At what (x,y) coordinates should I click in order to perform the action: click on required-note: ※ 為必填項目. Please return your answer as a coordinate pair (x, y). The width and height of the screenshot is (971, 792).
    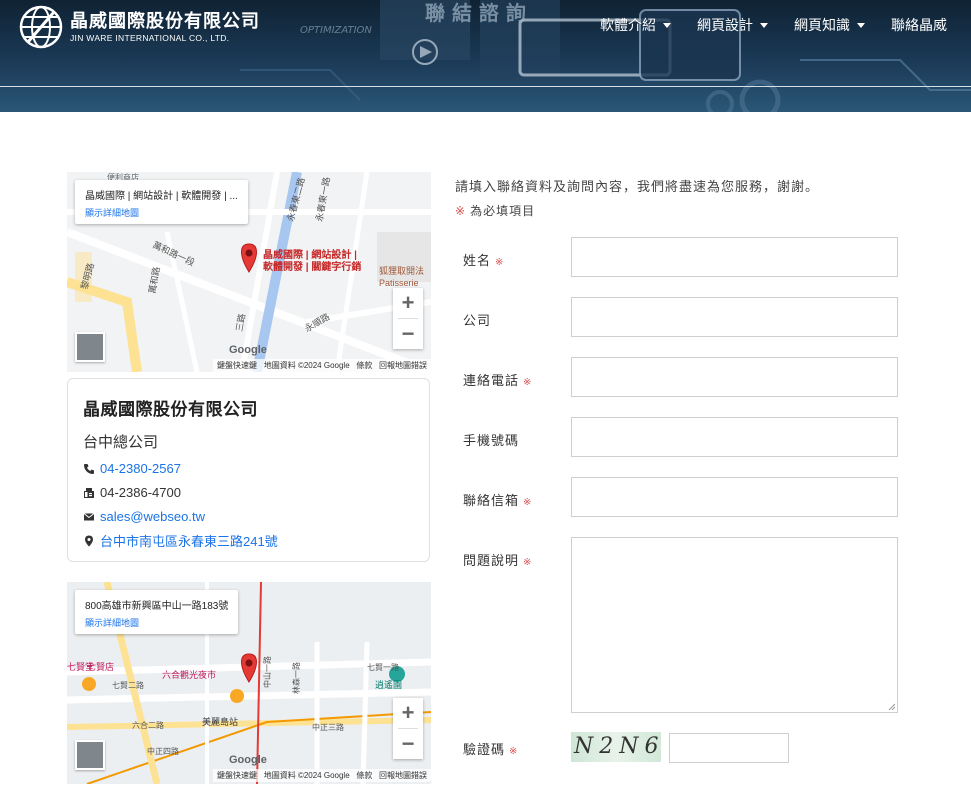
    Looking at the image, I should click on (495, 210).